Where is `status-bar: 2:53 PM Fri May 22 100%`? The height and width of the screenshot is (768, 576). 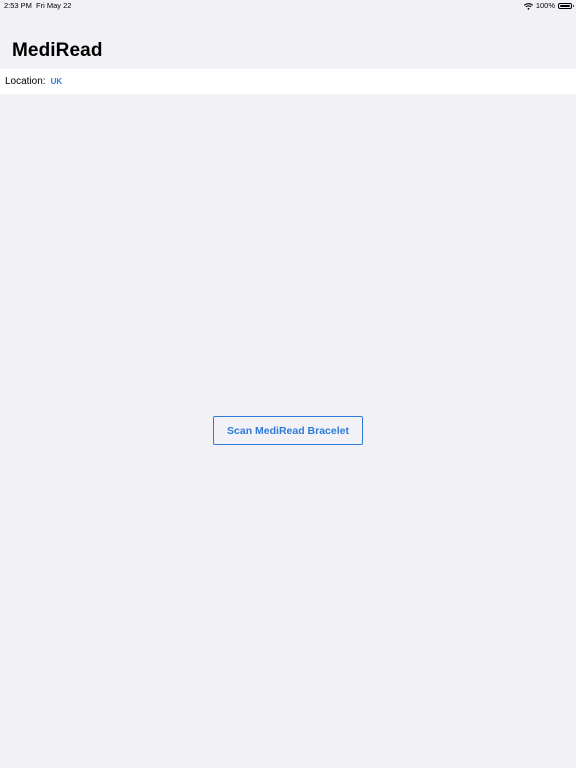
status-bar: 2:53 PM Fri May 22 100% is located at coordinates (288, 6).